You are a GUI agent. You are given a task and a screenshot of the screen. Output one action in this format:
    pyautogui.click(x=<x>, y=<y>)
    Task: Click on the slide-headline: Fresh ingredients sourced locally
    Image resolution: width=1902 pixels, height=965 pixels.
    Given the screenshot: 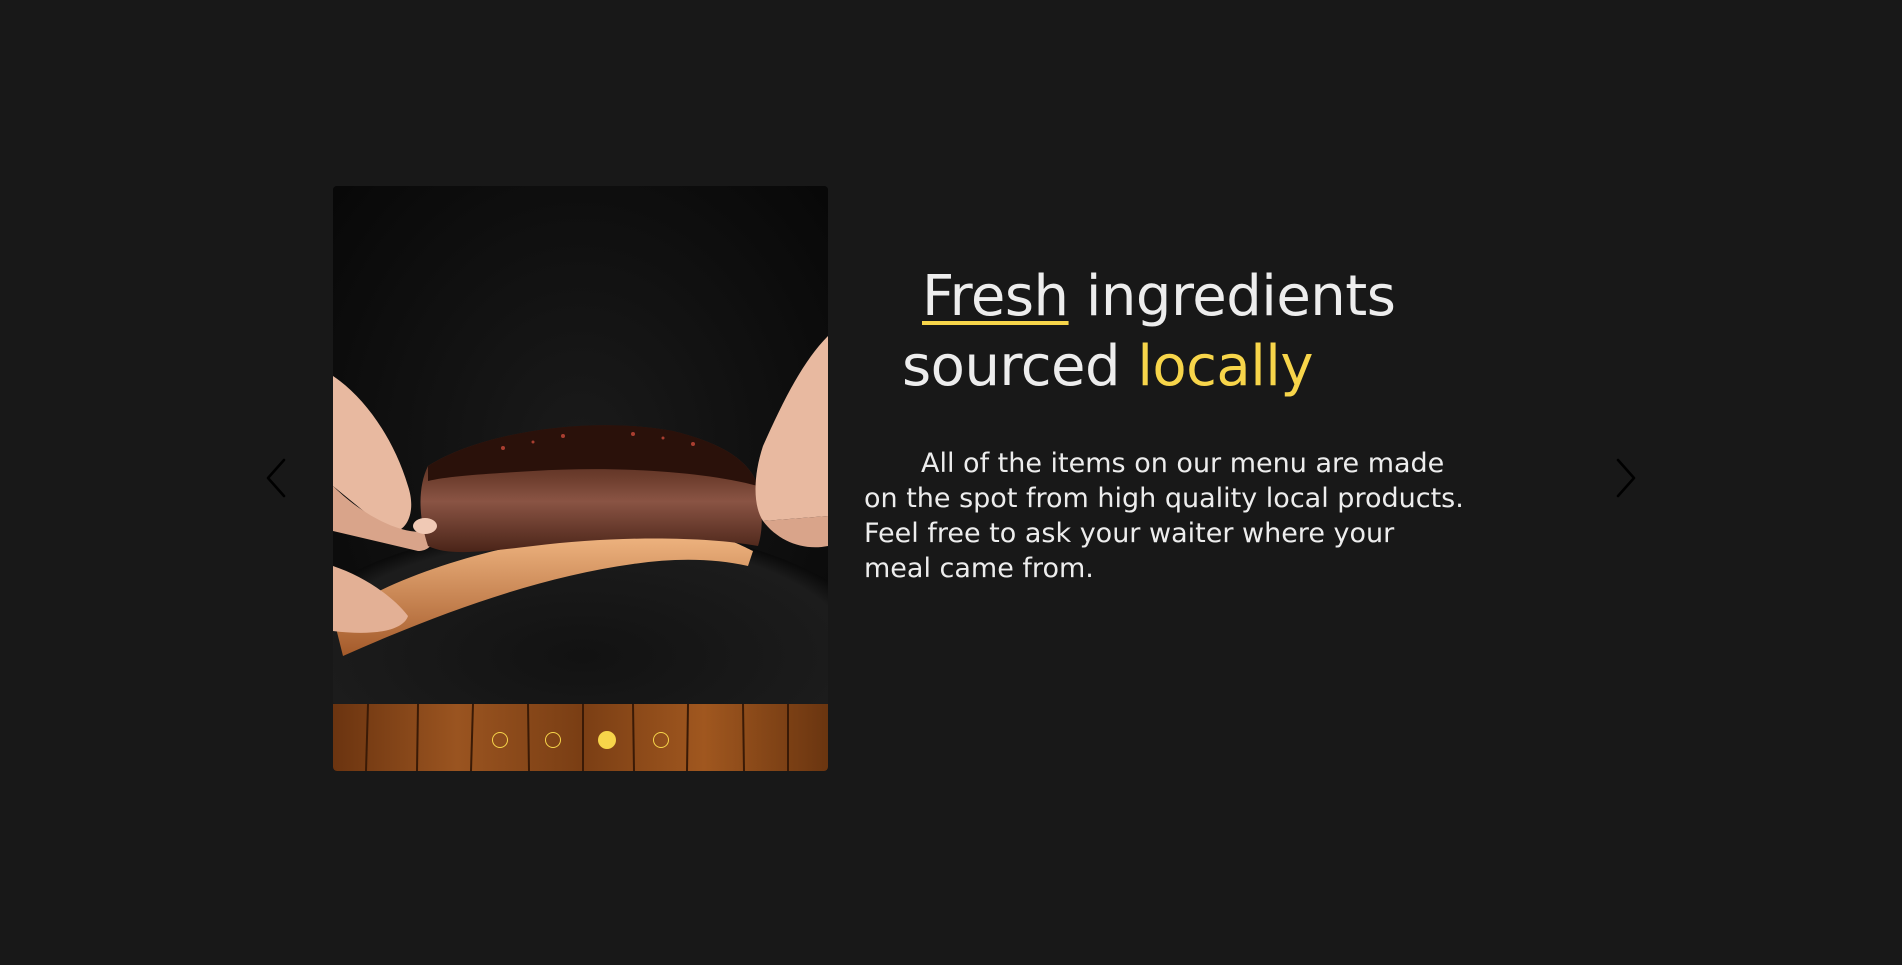 What is the action you would take?
    pyautogui.click(x=1169, y=332)
    